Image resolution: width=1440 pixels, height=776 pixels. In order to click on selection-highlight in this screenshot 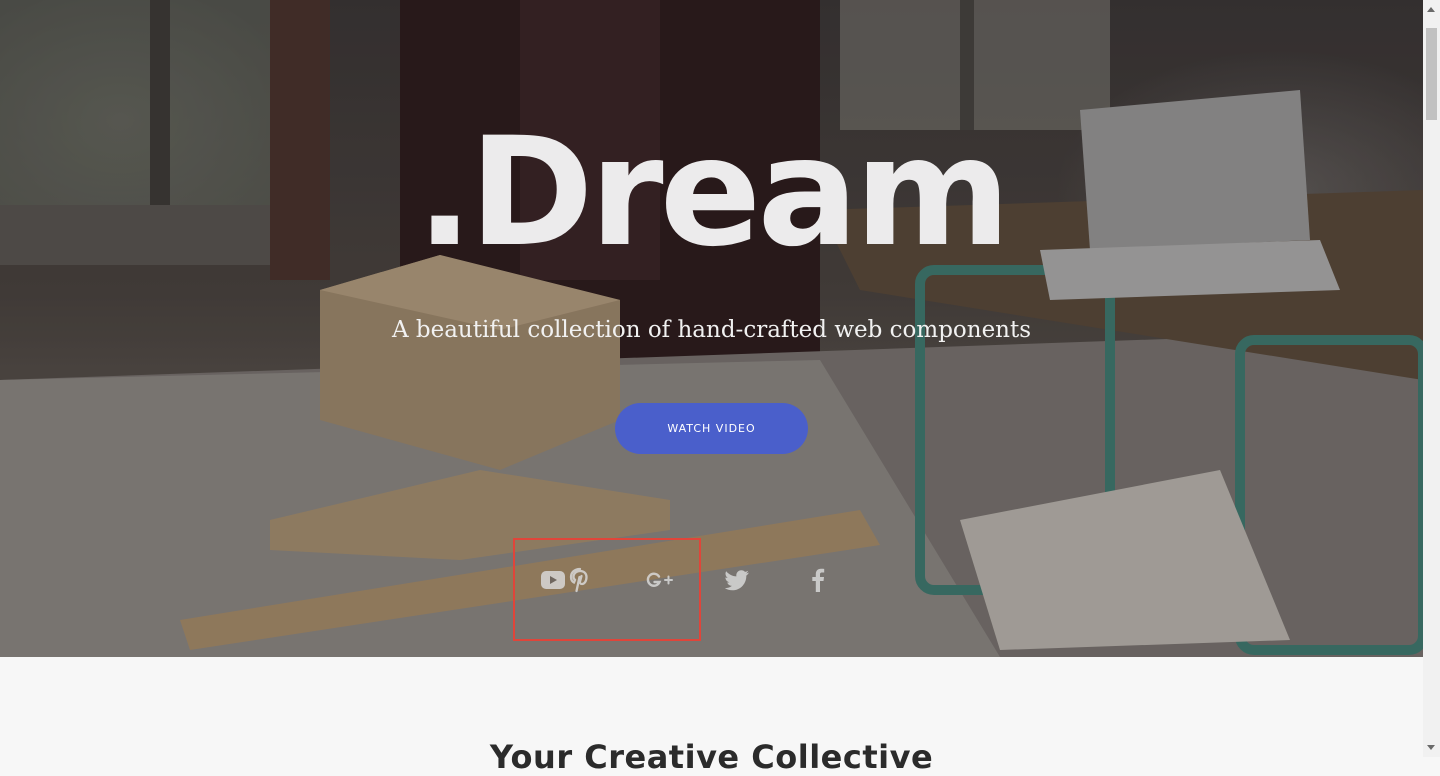, I will do `click(607, 589)`.